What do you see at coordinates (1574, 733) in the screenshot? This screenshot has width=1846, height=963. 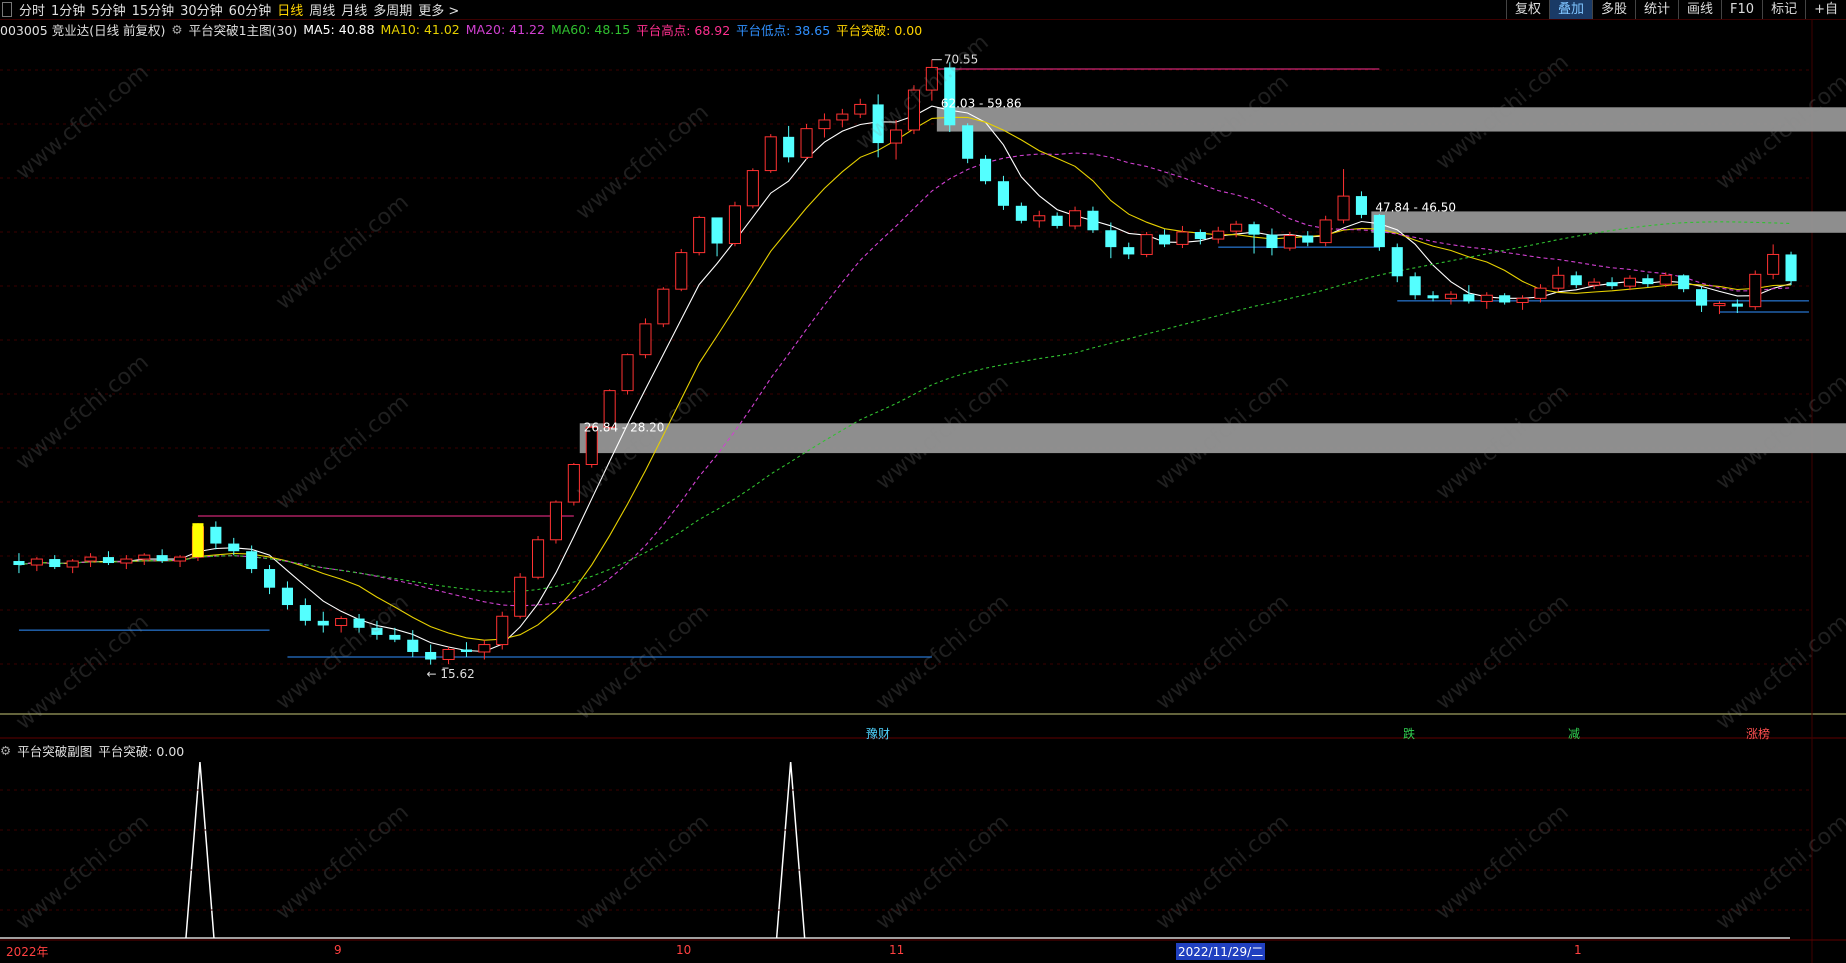 I see `event-label: 减` at bounding box center [1574, 733].